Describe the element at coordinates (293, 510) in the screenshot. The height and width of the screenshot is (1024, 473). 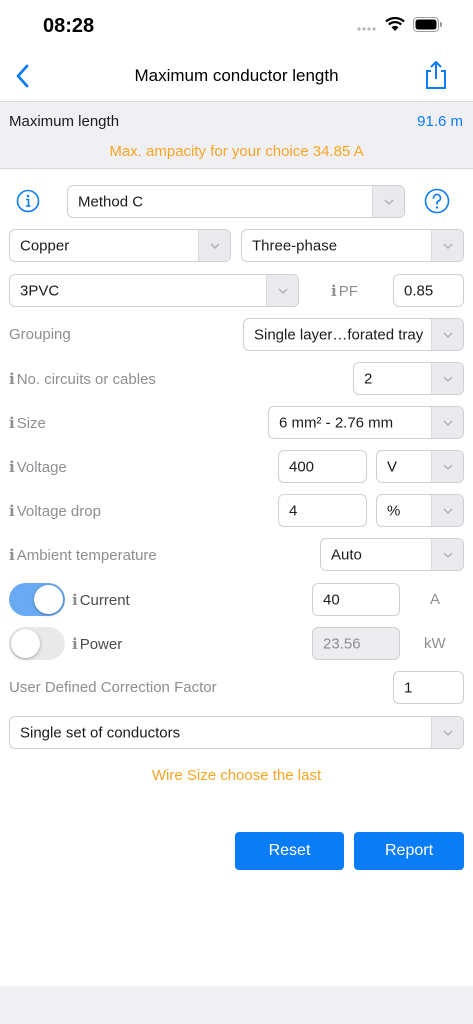
I see `voltage-drop-value: 4` at that location.